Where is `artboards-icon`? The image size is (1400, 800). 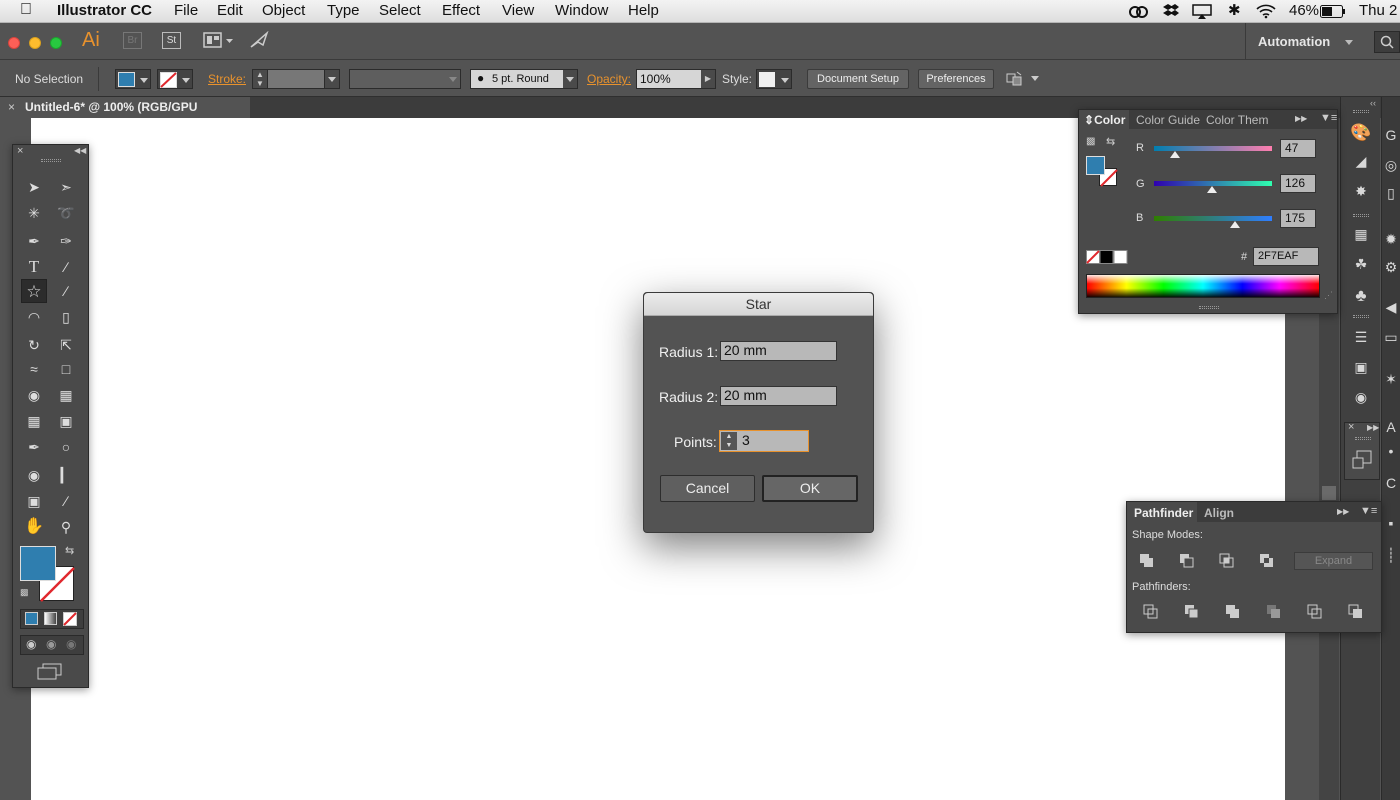 artboards-icon is located at coordinates (1363, 460).